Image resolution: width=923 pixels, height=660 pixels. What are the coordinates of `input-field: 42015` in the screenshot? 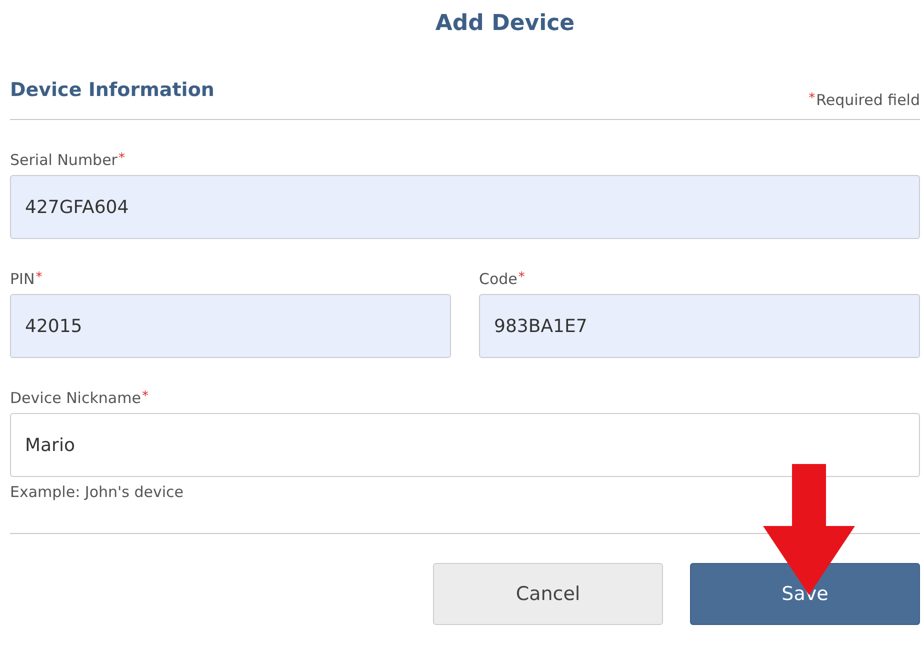 It's located at (230, 326).